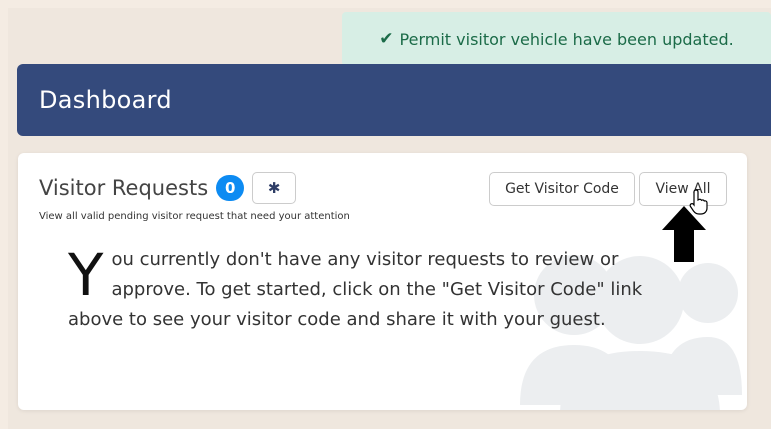  What do you see at coordinates (386, 39) in the screenshot?
I see `check-icon: ✔` at bounding box center [386, 39].